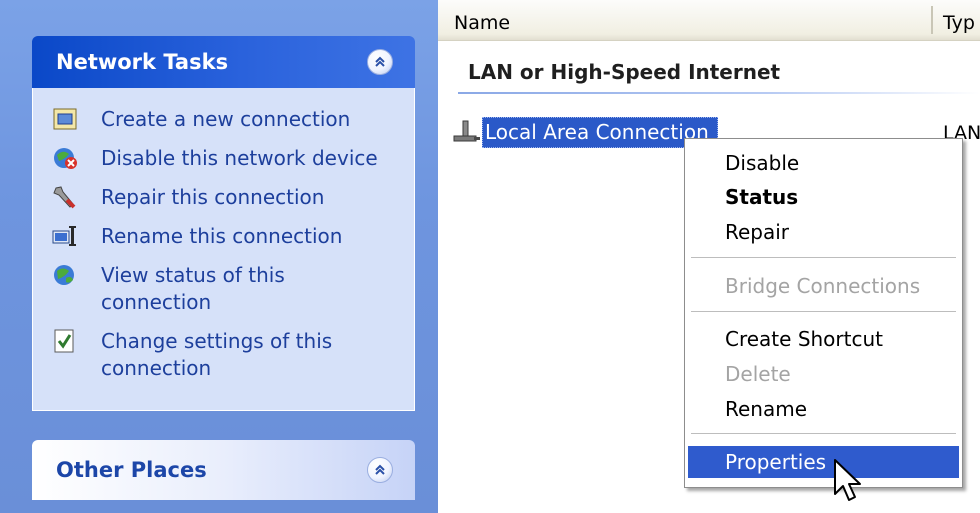 The width and height of the screenshot is (980, 513). I want to click on task-disable-device: Disable this network device, so click(232, 158).